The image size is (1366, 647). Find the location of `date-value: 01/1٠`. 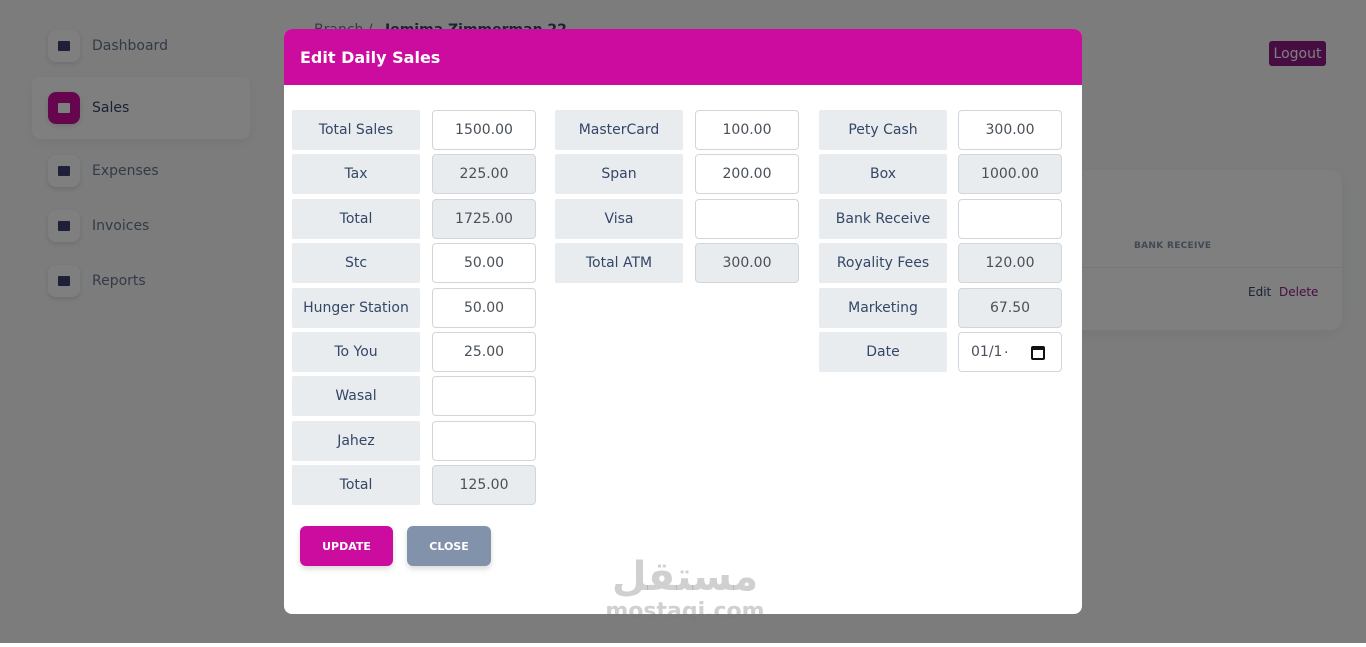

date-value: 01/1٠ is located at coordinates (990, 352).